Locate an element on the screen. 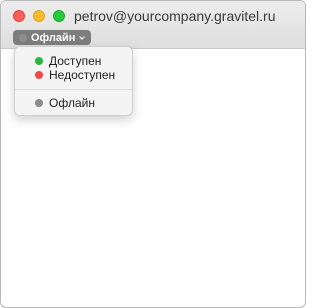  status-menu-item-unavailable: Недоступен is located at coordinates (73, 75).